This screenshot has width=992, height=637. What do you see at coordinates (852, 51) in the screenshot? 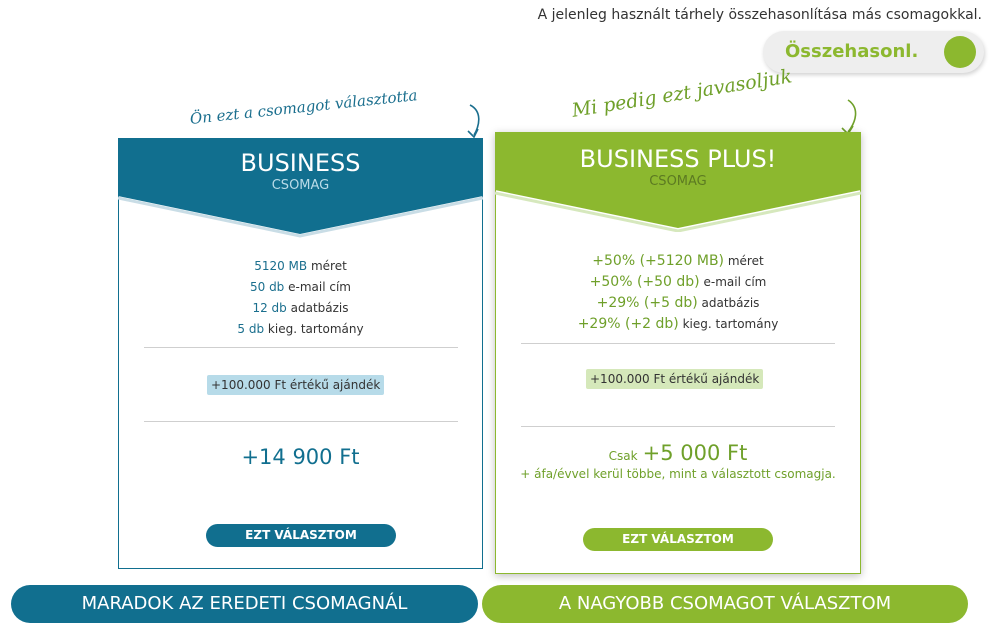
I see `compare-toggle-label: Összehasonl.` at bounding box center [852, 51].